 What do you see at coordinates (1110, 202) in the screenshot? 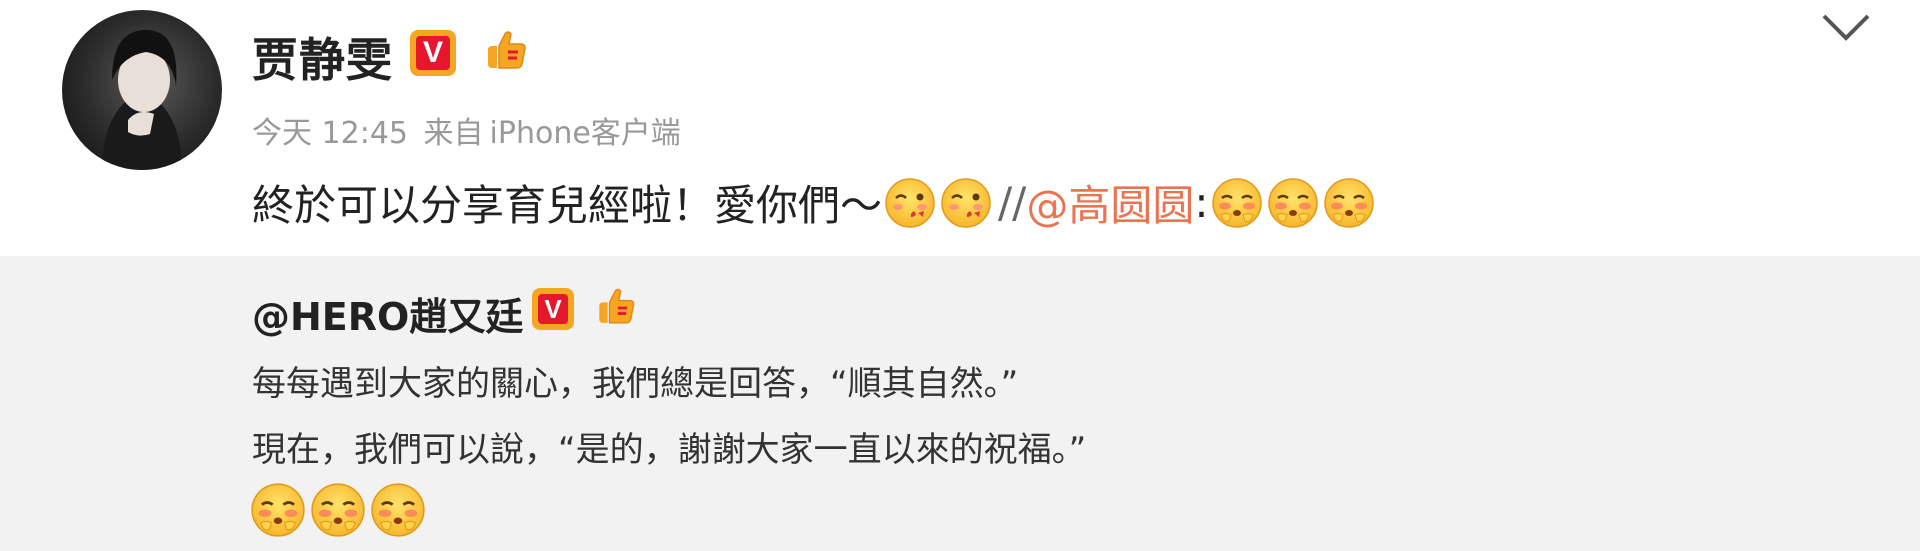
I see `mention-link: @高圆圆` at bounding box center [1110, 202].